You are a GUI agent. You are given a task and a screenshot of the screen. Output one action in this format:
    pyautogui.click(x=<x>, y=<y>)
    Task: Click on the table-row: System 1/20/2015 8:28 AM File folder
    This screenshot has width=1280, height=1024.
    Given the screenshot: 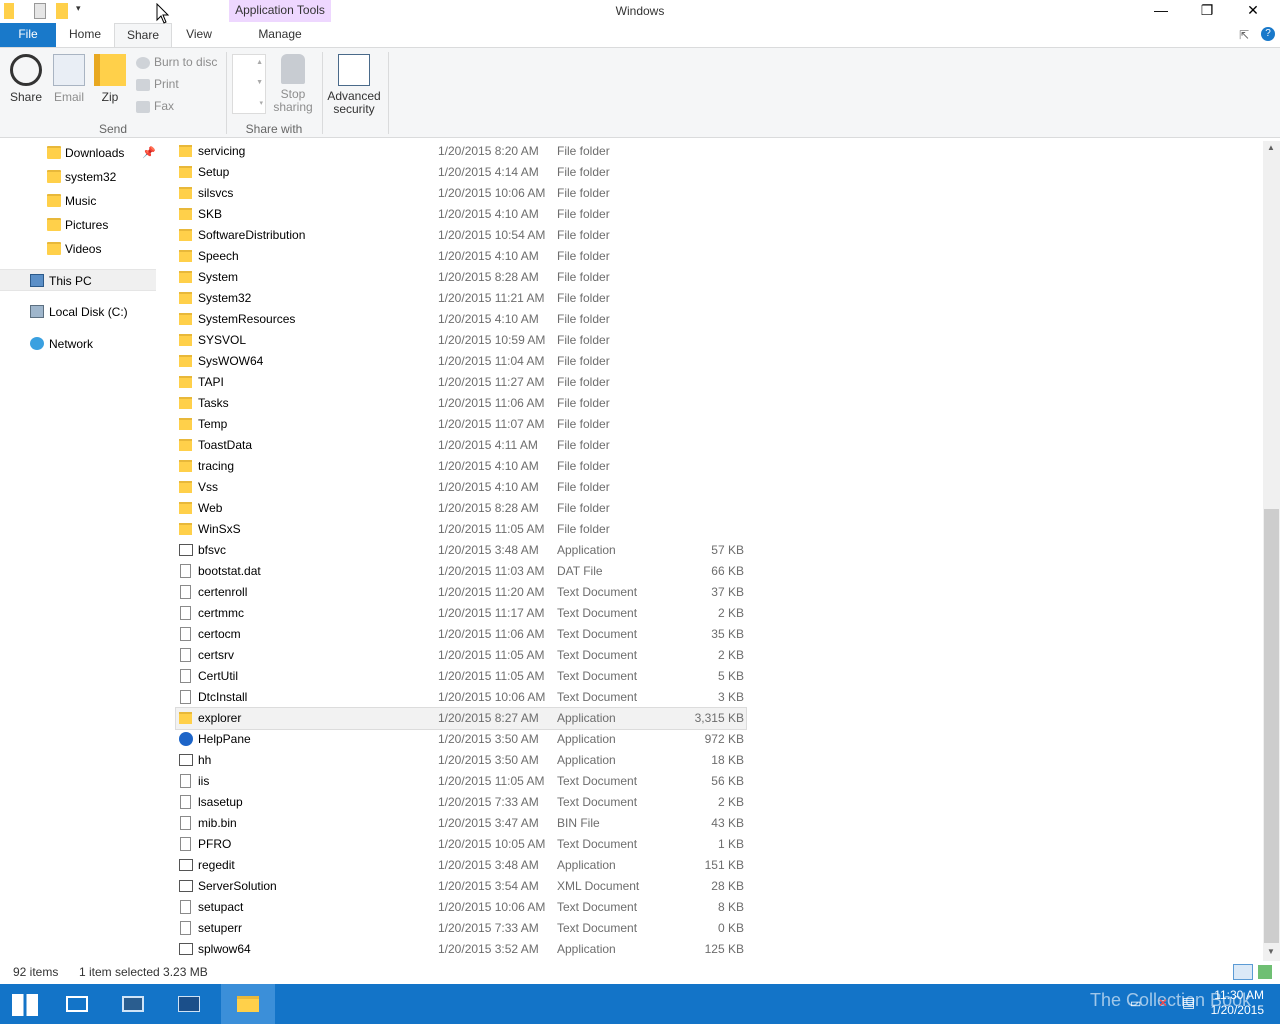 What is the action you would take?
    pyautogui.click(x=461, y=277)
    